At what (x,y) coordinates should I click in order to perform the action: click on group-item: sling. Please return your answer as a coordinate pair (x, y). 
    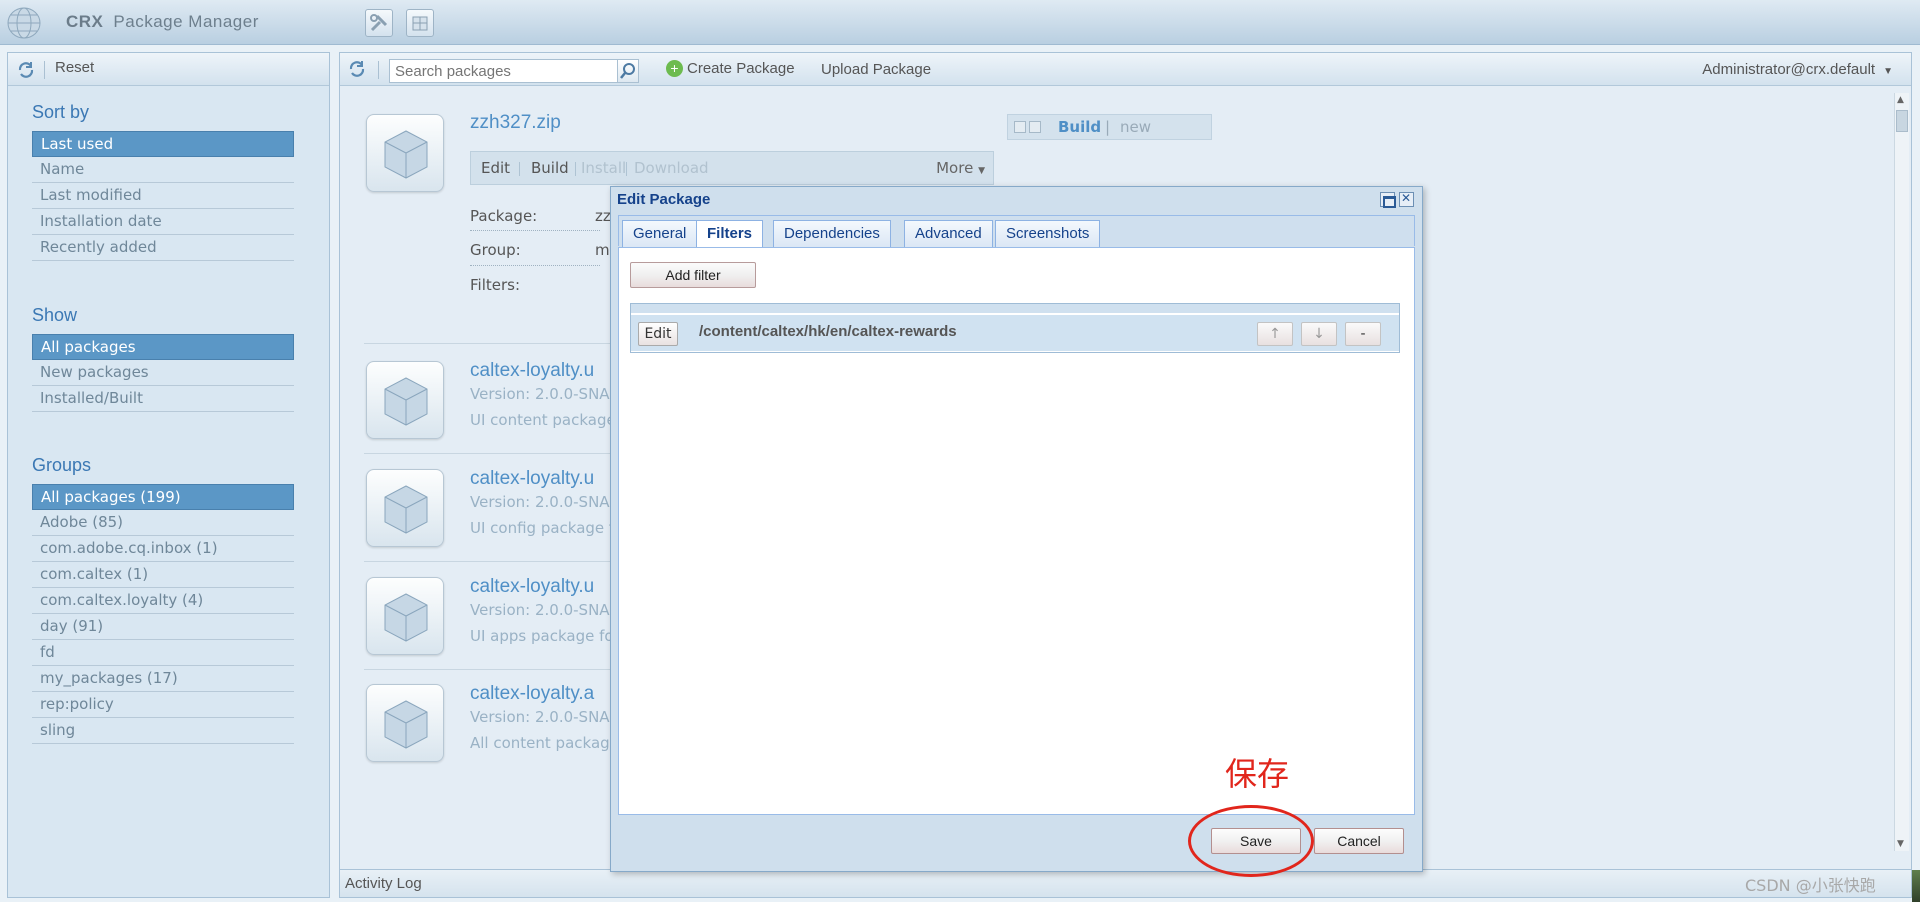
    Looking at the image, I should click on (163, 731).